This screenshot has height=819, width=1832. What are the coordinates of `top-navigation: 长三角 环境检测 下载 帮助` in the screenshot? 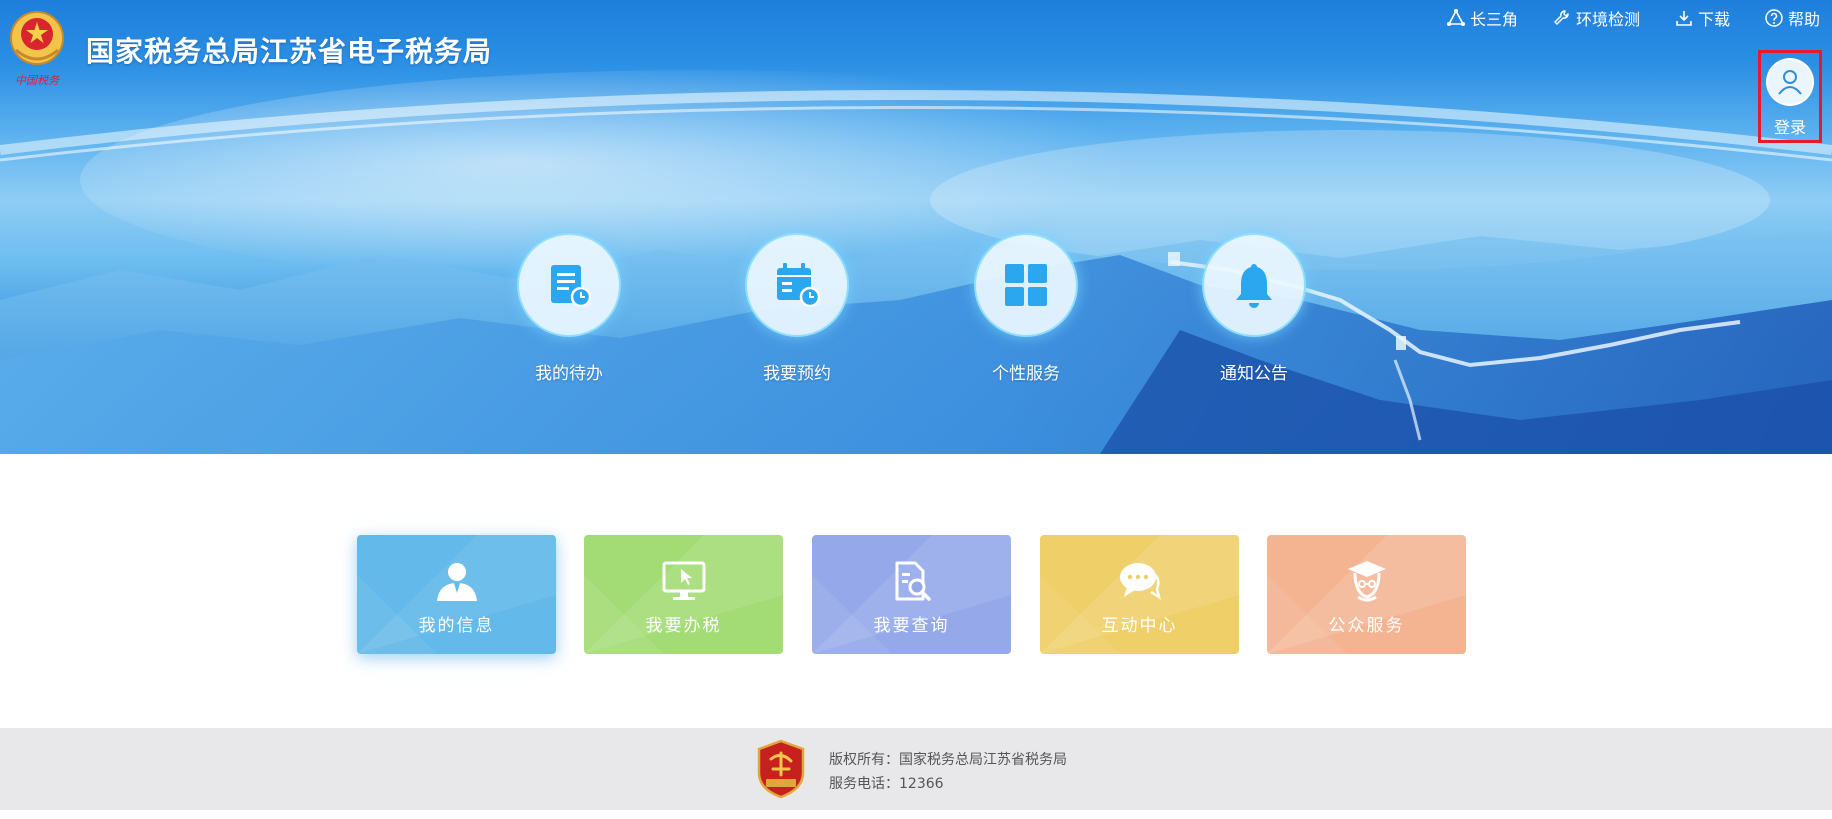 It's located at (1616, 18).